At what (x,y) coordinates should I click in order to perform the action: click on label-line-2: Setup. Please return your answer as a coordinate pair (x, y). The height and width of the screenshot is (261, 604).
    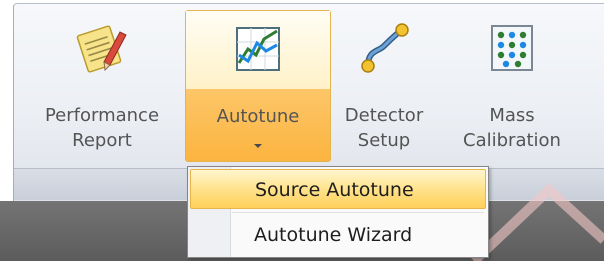
    Looking at the image, I should click on (384, 140).